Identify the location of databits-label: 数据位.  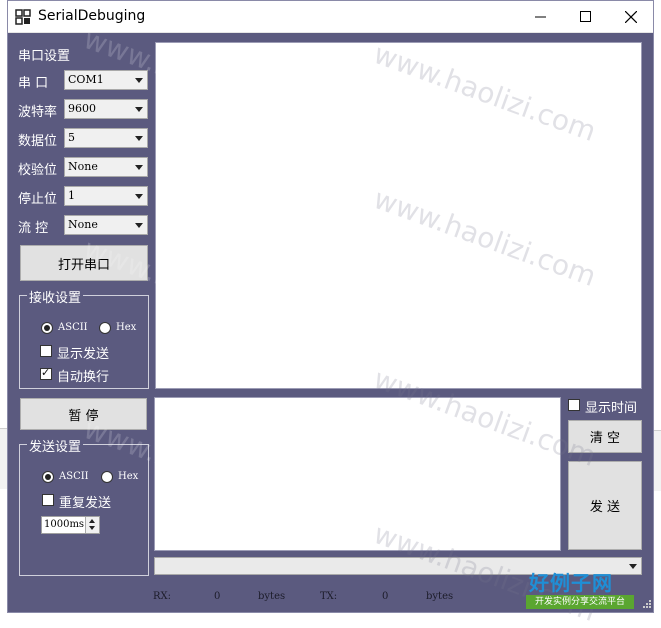
(38, 141).